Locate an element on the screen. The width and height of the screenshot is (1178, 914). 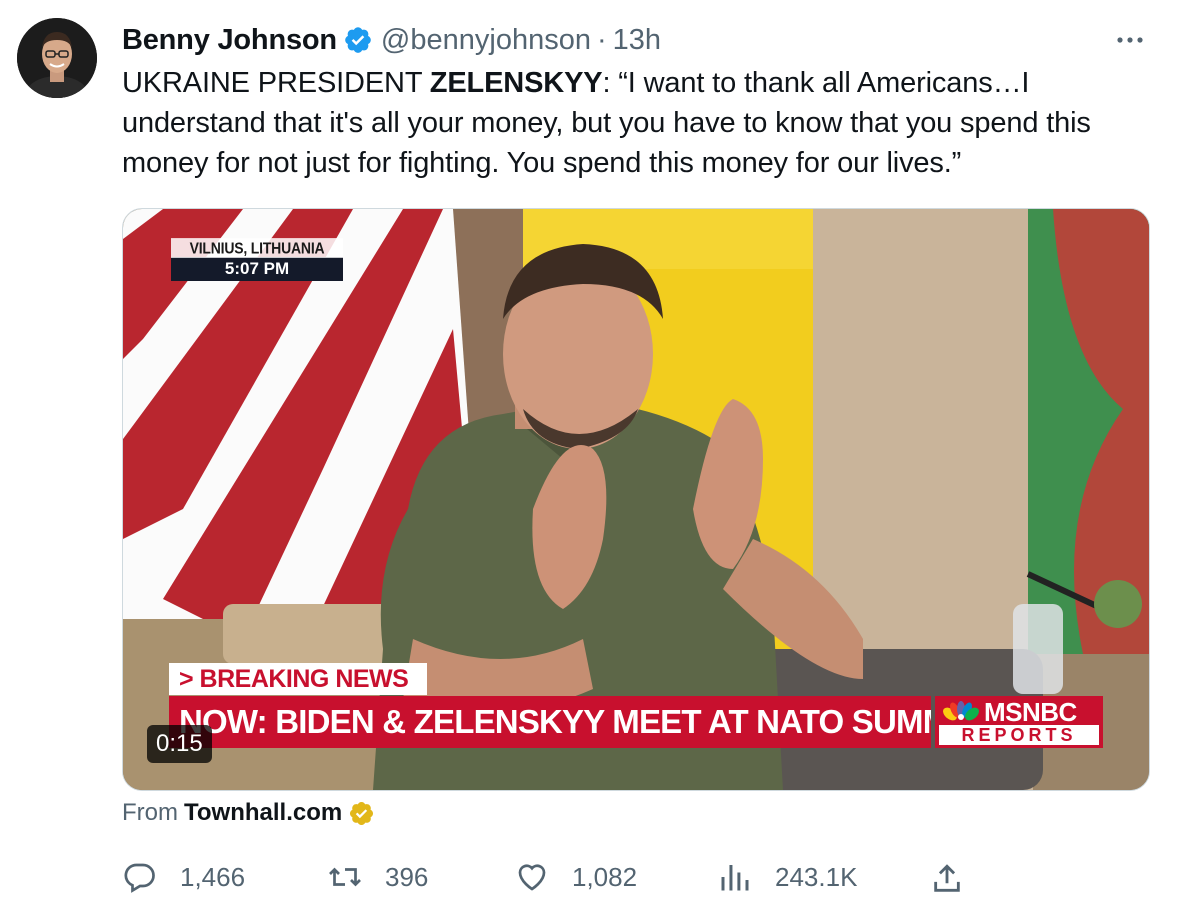
network-logo: MSNBC REPORTS is located at coordinates (1019, 722).